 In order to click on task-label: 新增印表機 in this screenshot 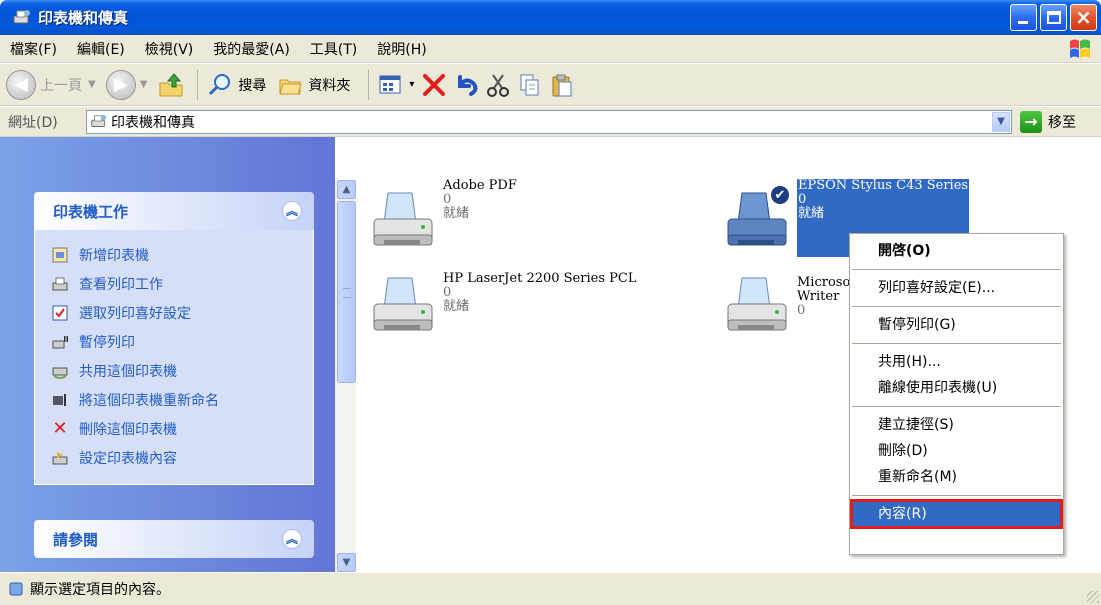, I will do `click(114, 255)`.